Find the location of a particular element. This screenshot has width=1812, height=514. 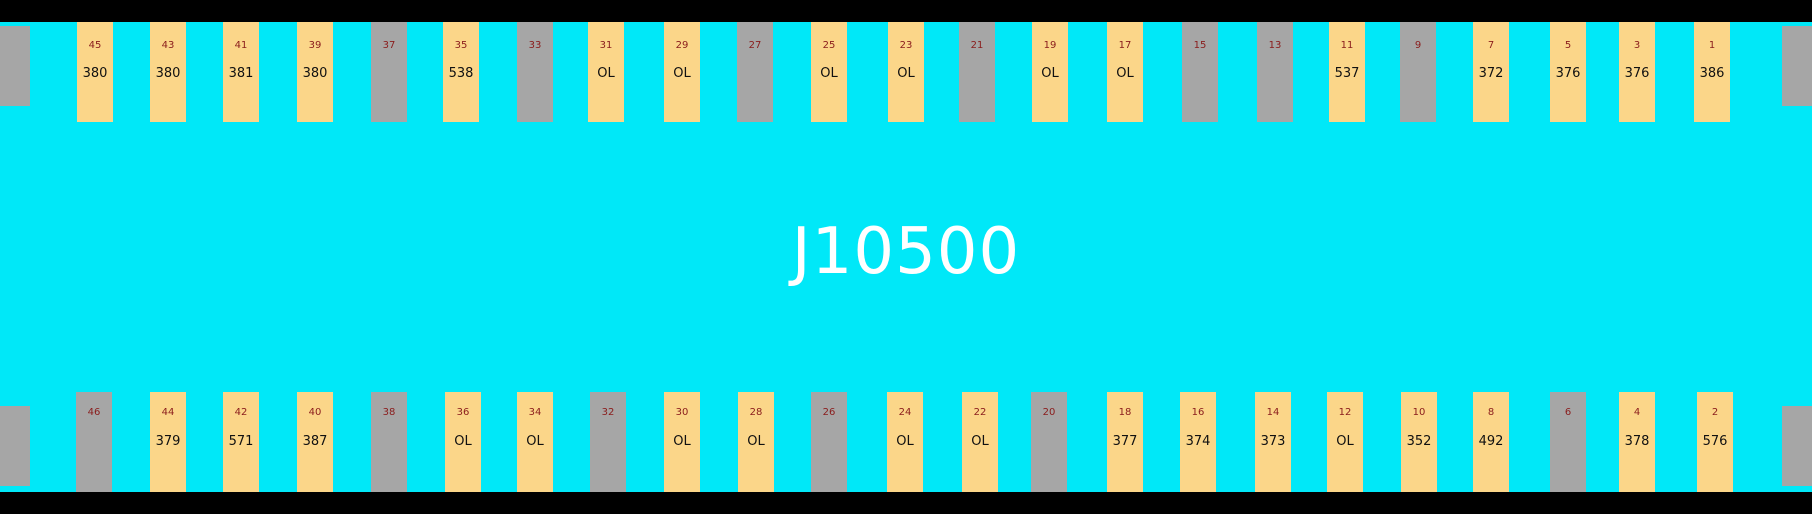

pin-value: 537 is located at coordinates (1347, 73).